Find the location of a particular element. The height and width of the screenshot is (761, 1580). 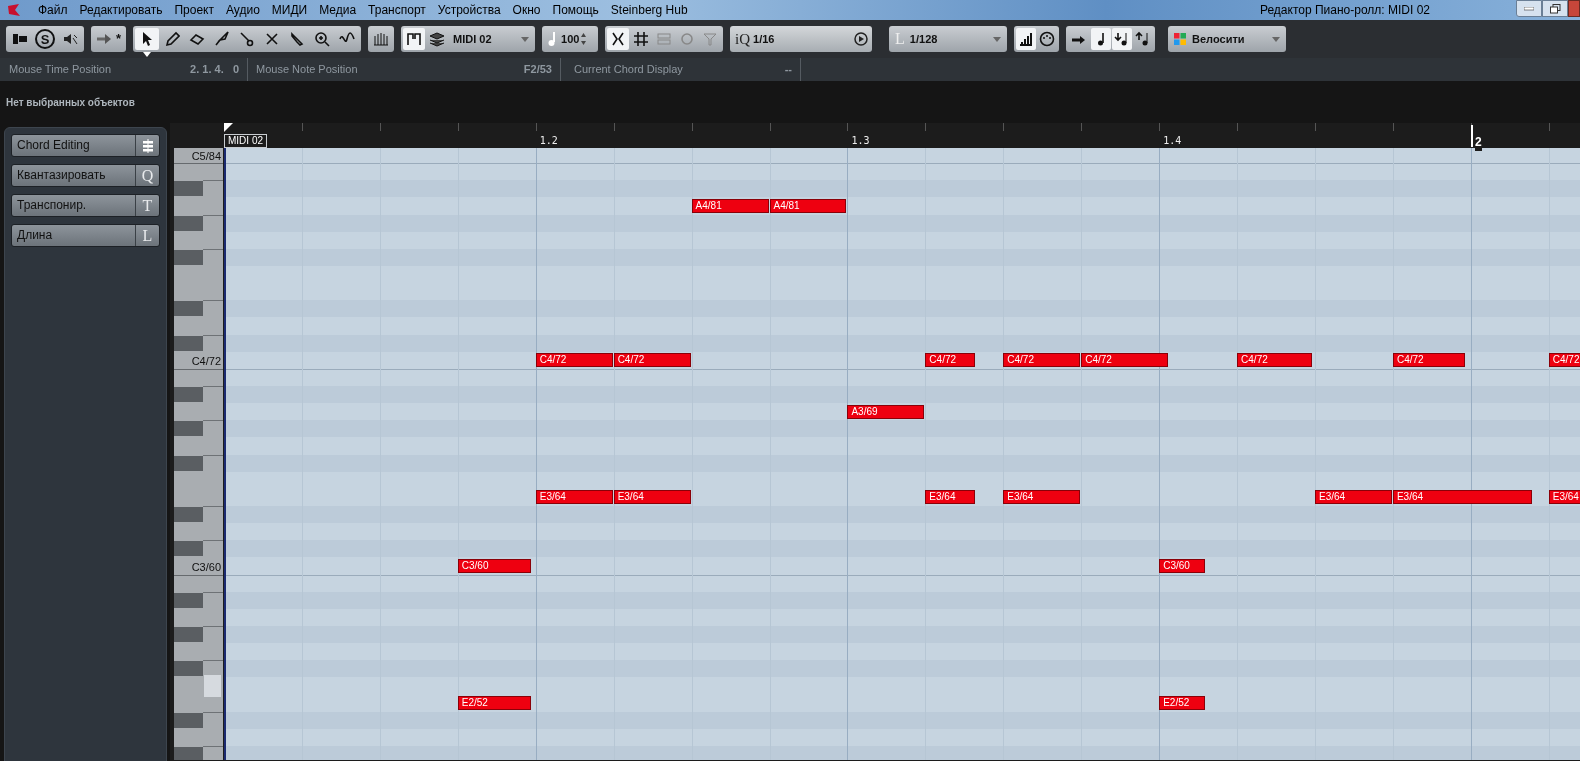

inspector-section: Chord Editing is located at coordinates (85, 145).